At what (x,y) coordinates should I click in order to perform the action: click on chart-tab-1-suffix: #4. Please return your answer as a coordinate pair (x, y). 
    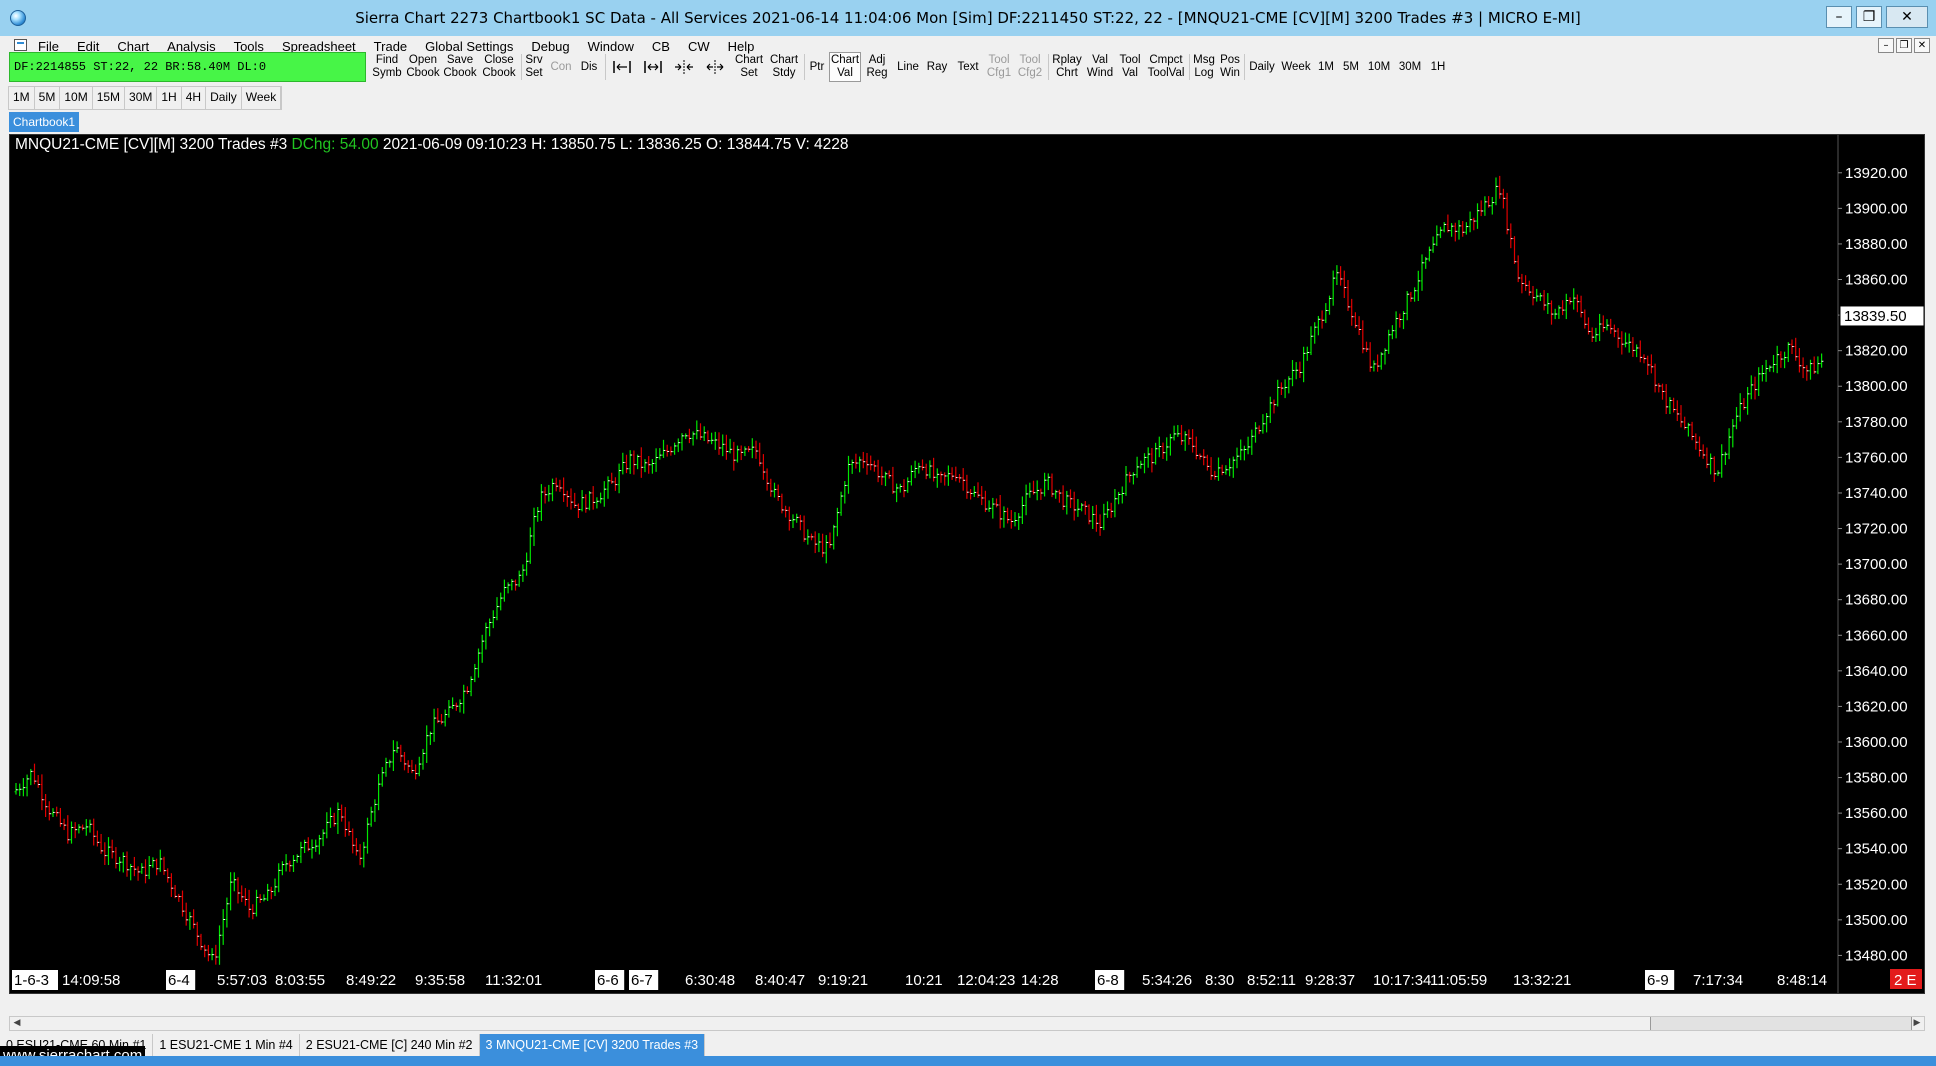
    Looking at the image, I should click on (285, 1045).